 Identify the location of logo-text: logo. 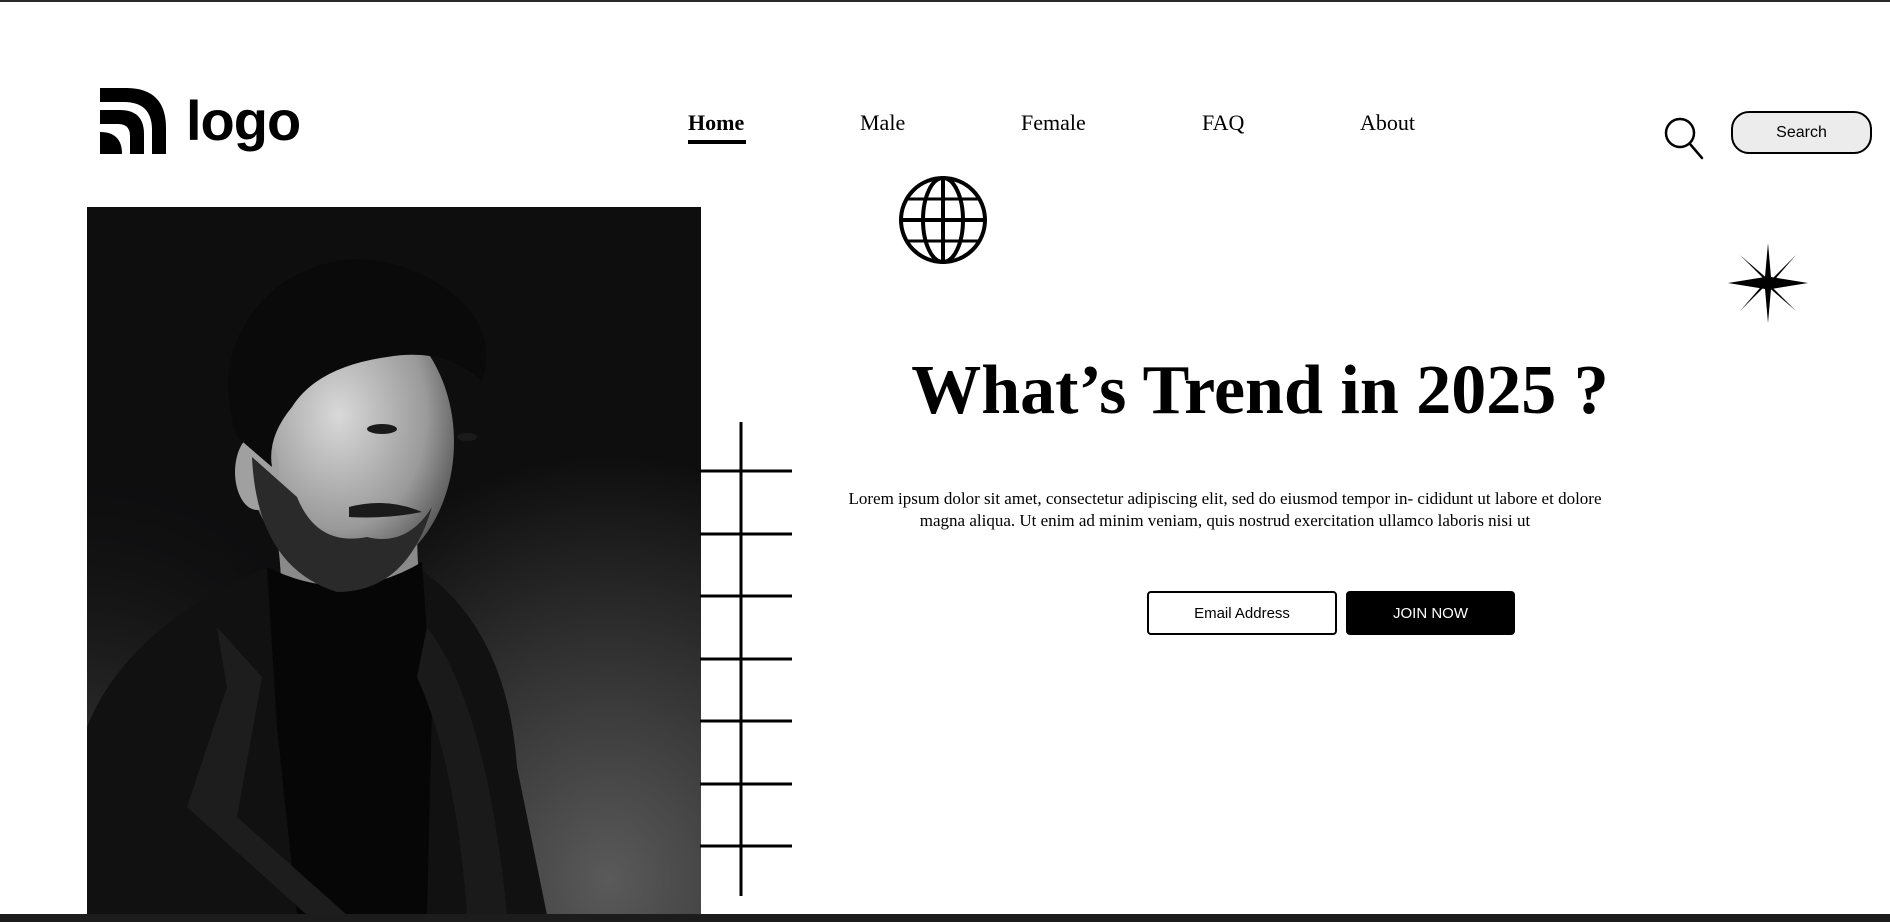
(243, 120).